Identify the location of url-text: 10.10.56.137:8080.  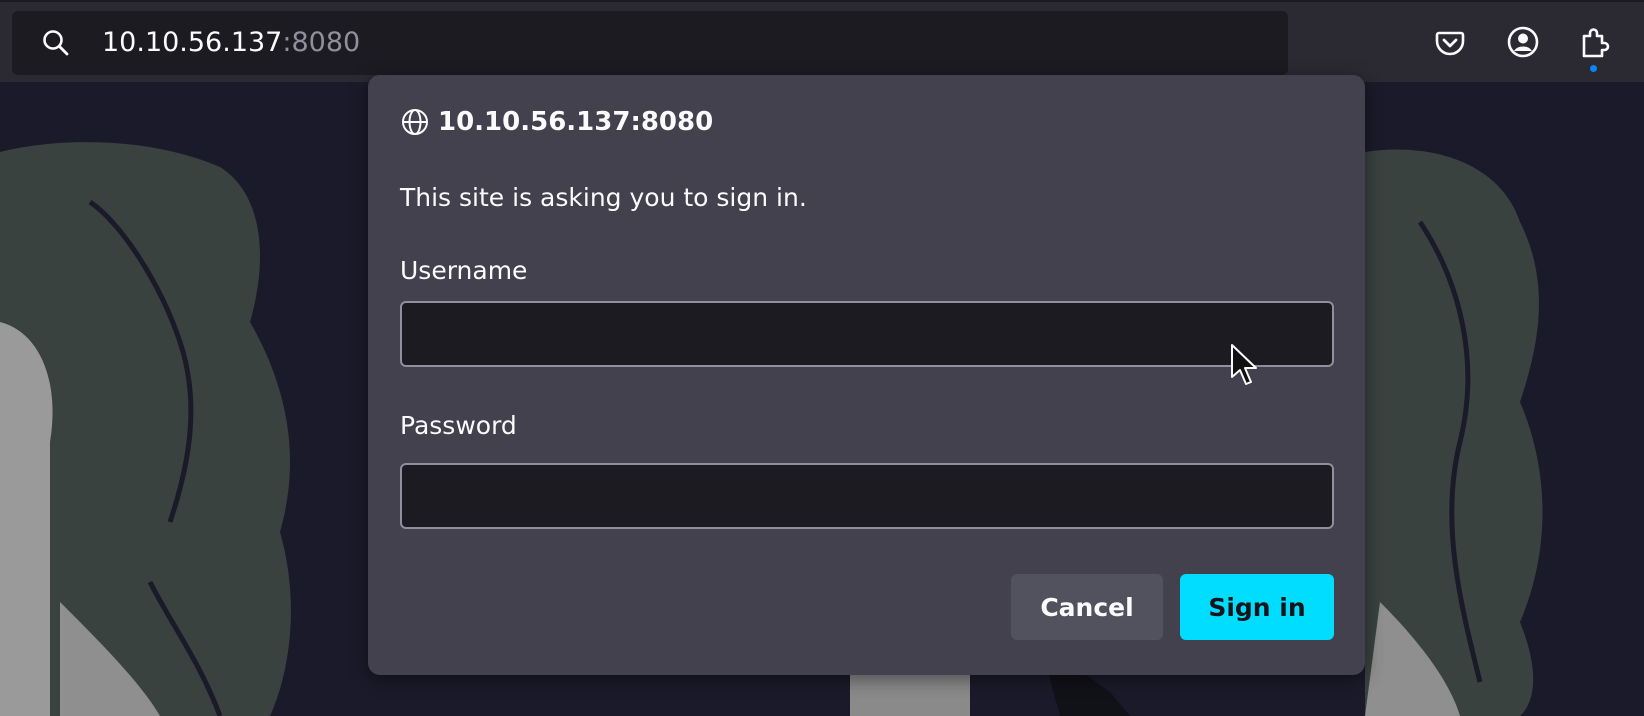
(231, 43).